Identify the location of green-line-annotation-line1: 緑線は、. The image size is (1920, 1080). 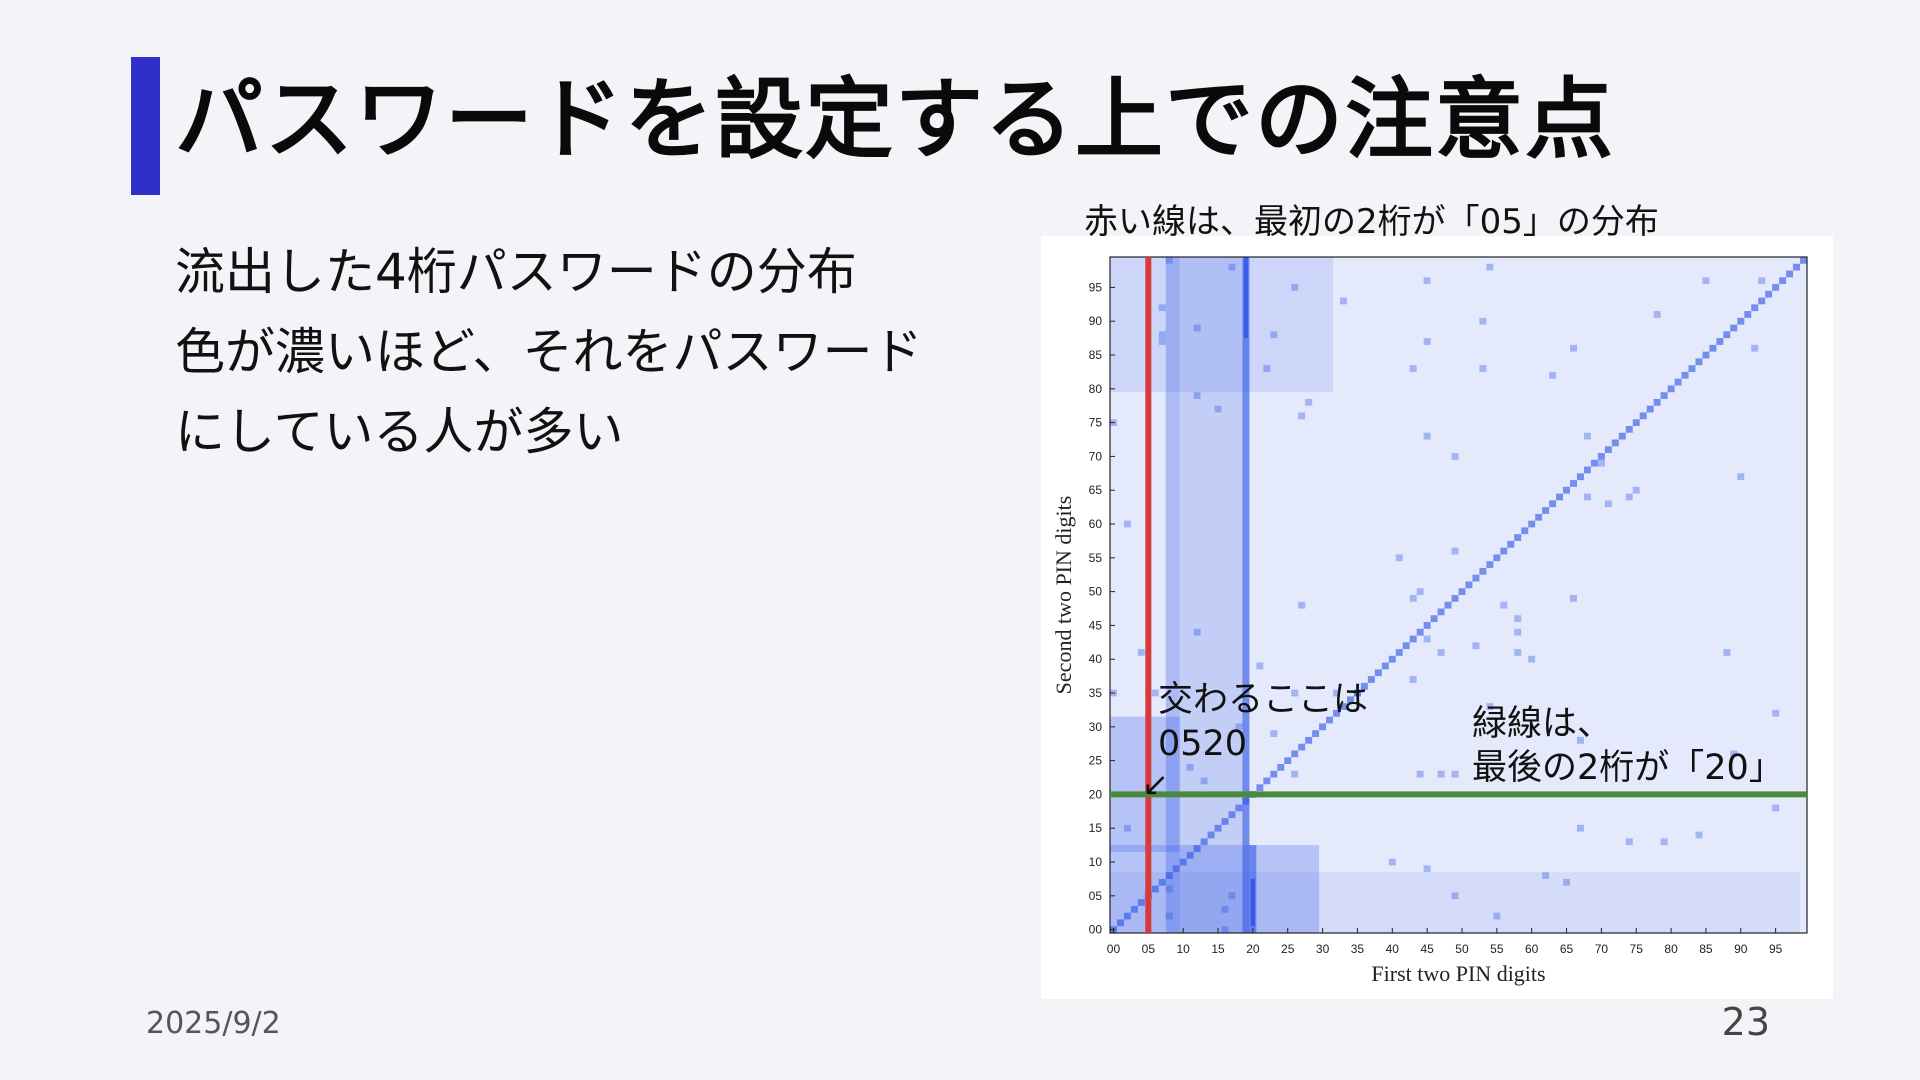
(1542, 724).